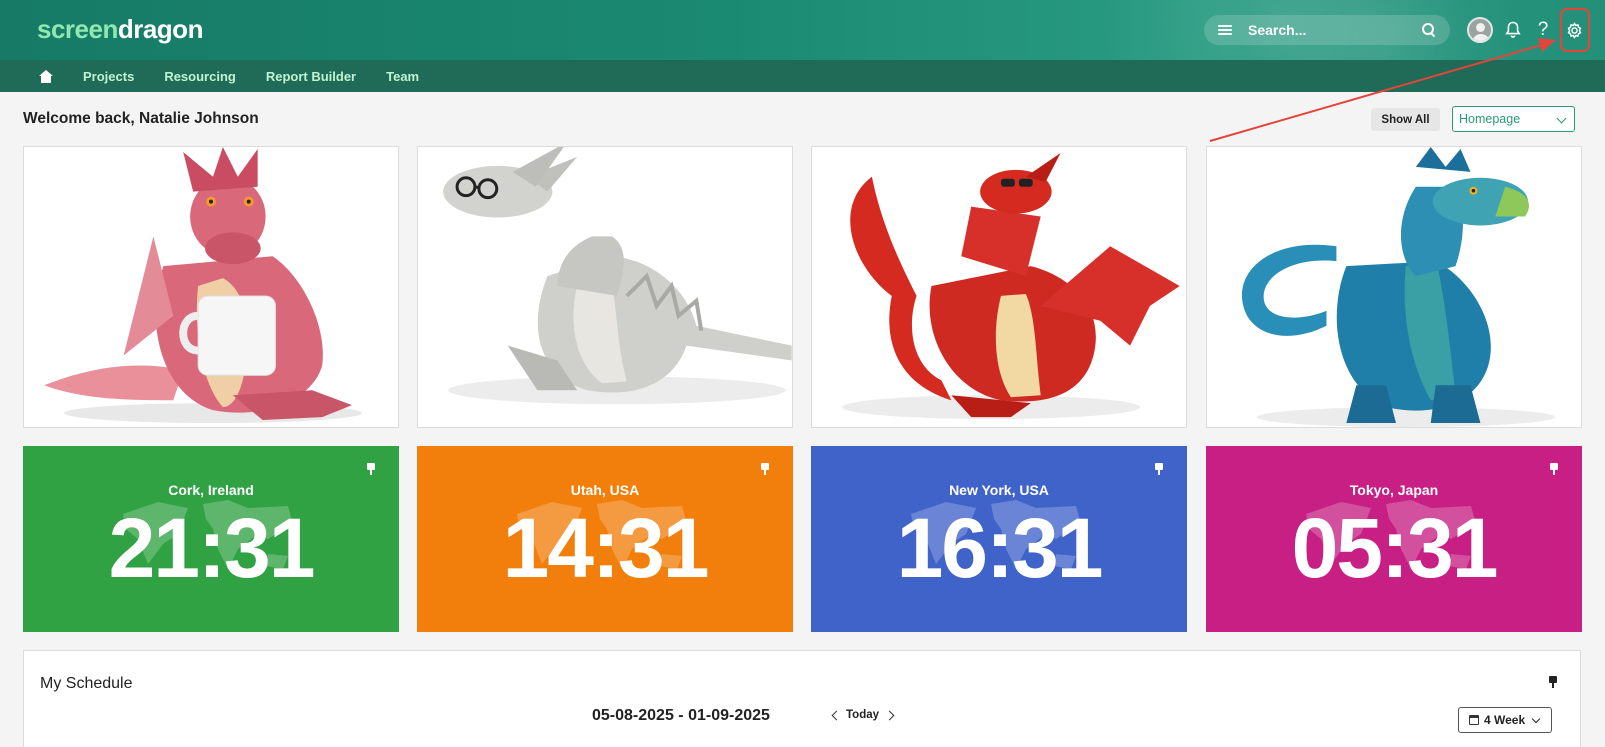 The height and width of the screenshot is (747, 1605). I want to click on nav-item-projects: Projects, so click(108, 76).